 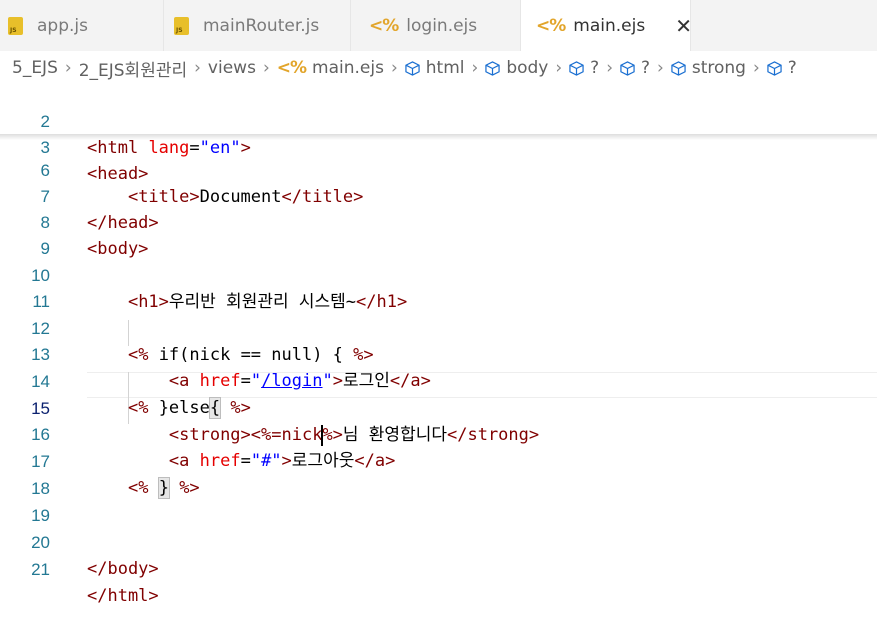 I want to click on tab-label: mainRouter.js, so click(x=261, y=25).